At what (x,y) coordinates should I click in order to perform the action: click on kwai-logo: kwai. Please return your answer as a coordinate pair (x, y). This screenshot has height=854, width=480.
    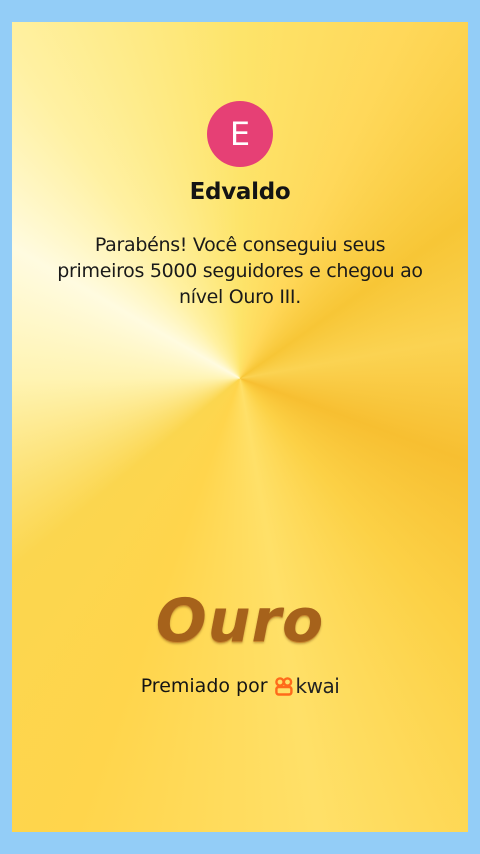
    Looking at the image, I should click on (307, 686).